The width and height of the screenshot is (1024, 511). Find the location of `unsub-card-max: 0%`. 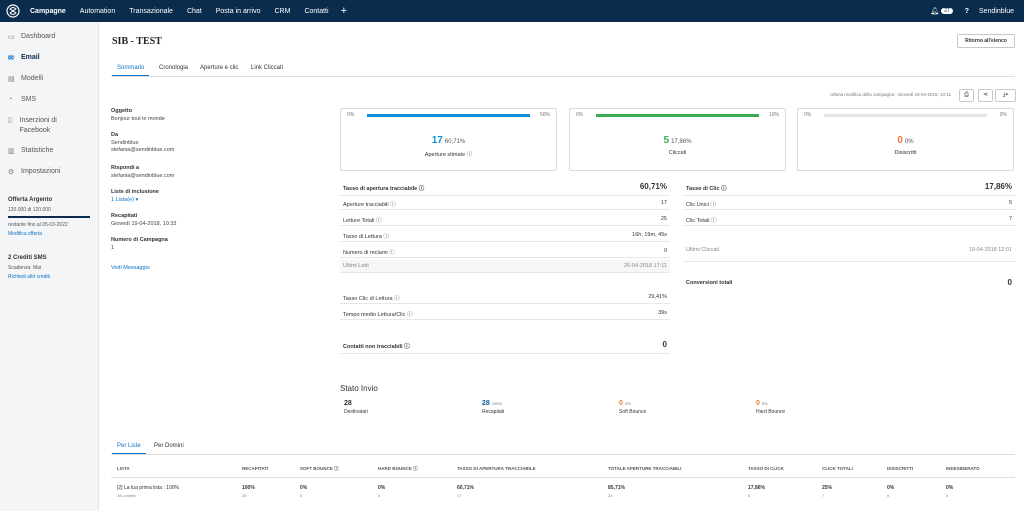

unsub-card-max: 0% is located at coordinates (1003, 115).